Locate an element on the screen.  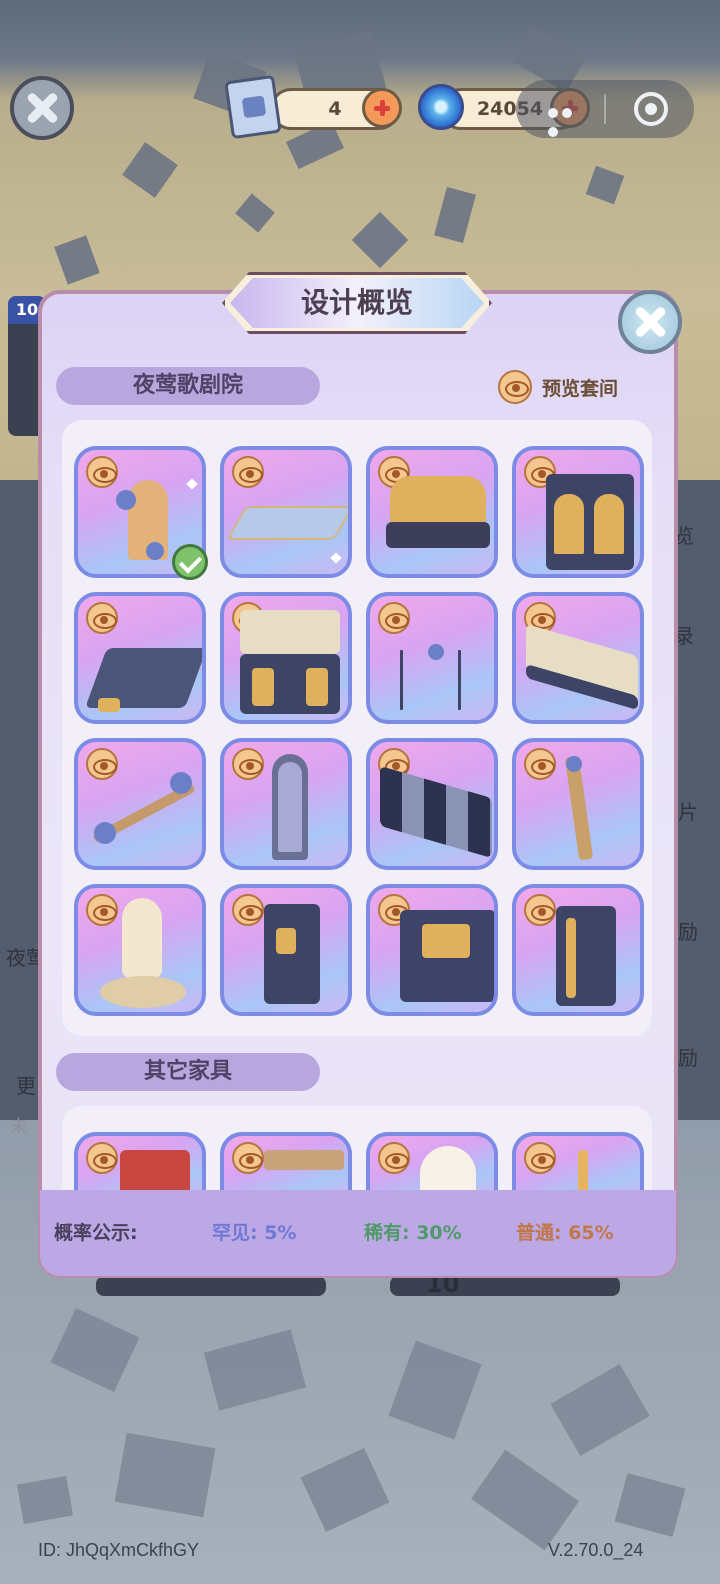
version-label: V.2.70.0_24 is located at coordinates (596, 1550).